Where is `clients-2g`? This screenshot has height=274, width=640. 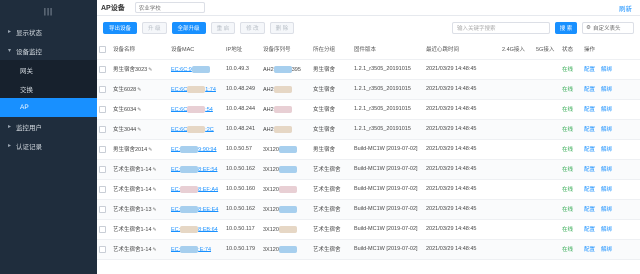
clients-2g is located at coordinates (517, 249).